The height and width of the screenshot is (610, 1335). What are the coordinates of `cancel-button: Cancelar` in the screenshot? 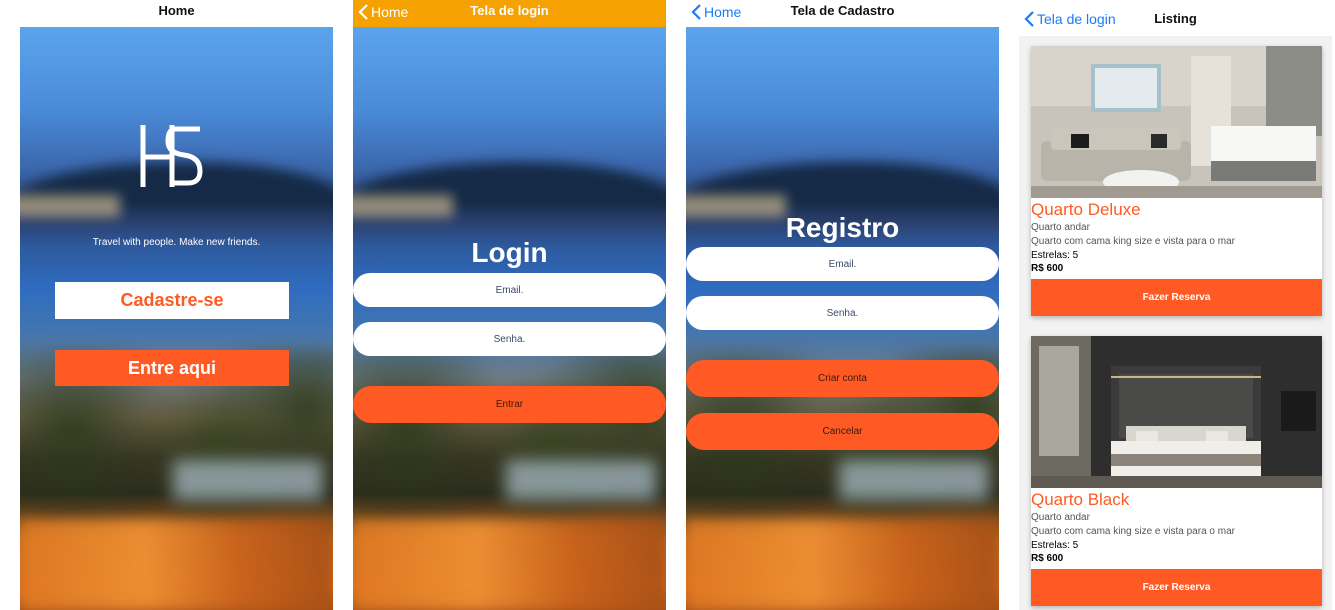 It's located at (842, 431).